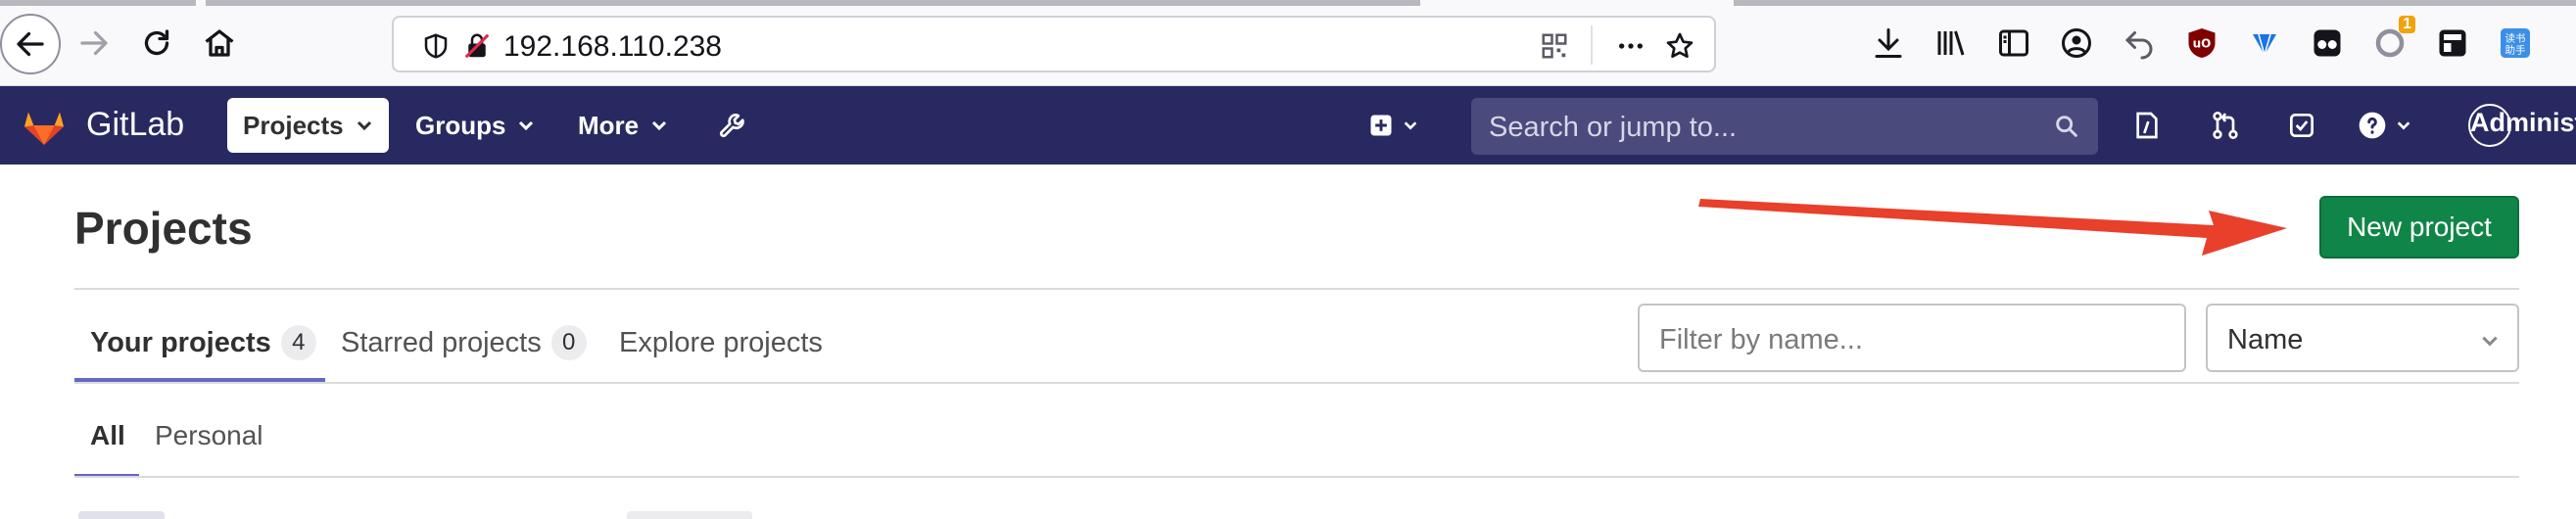  I want to click on todo-icon, so click(2301, 125).